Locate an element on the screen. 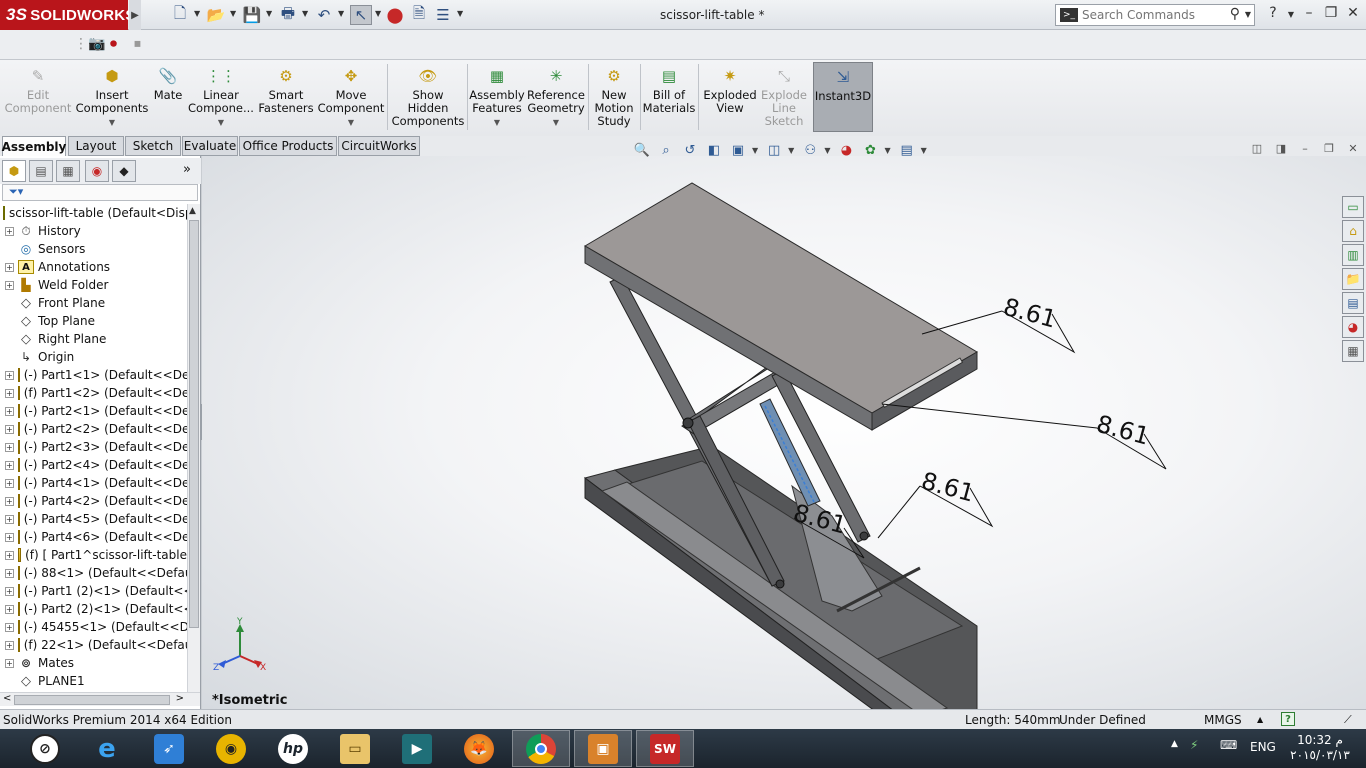 The width and height of the screenshot is (1366, 768). zoom-to-fit-icon: 🔍 is located at coordinates (642, 150).